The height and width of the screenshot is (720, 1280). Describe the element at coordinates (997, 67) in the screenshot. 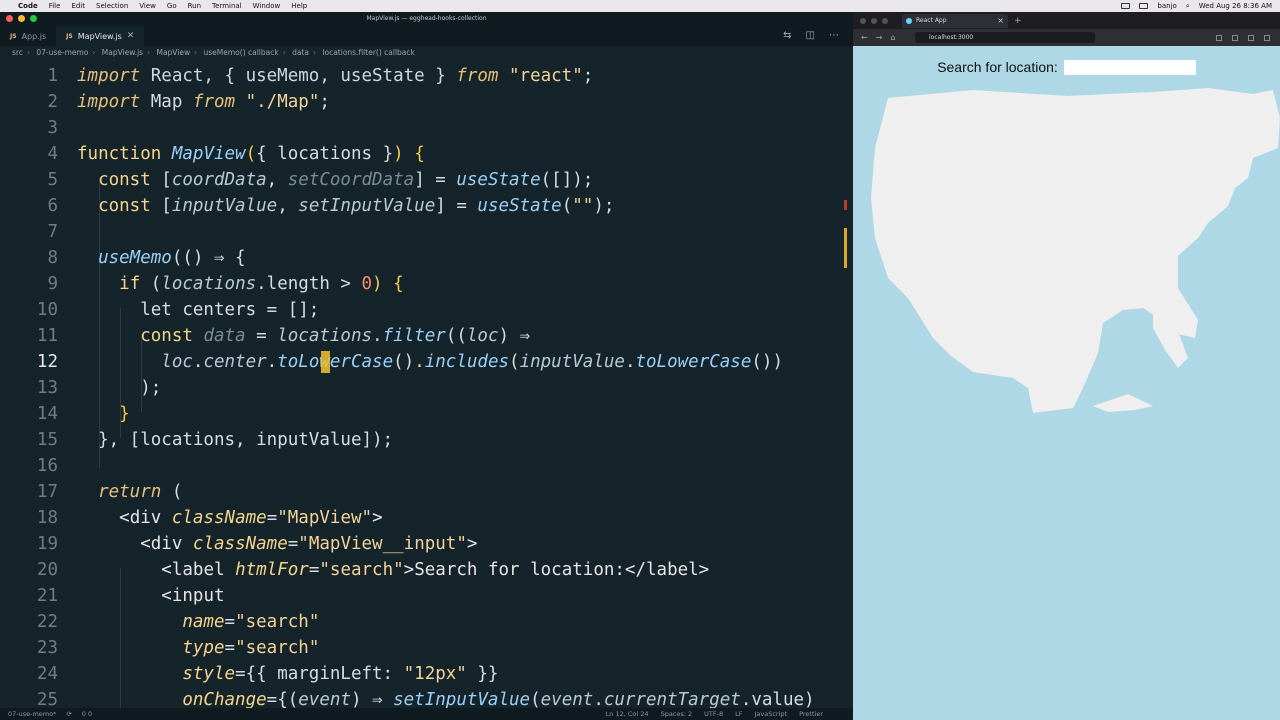

I see `search-label: Search for location:` at that location.